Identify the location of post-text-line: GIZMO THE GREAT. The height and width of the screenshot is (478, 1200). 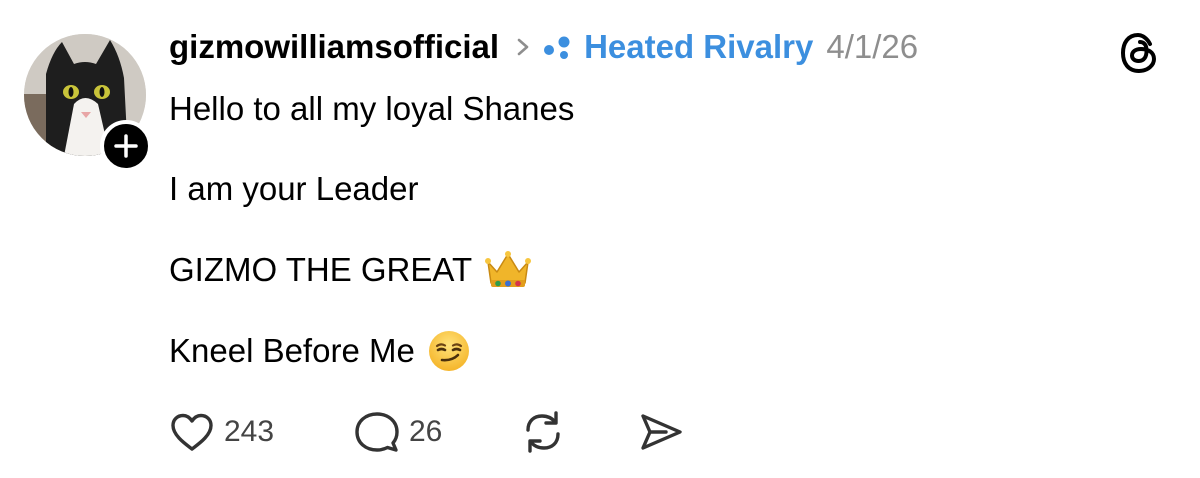
(350, 270).